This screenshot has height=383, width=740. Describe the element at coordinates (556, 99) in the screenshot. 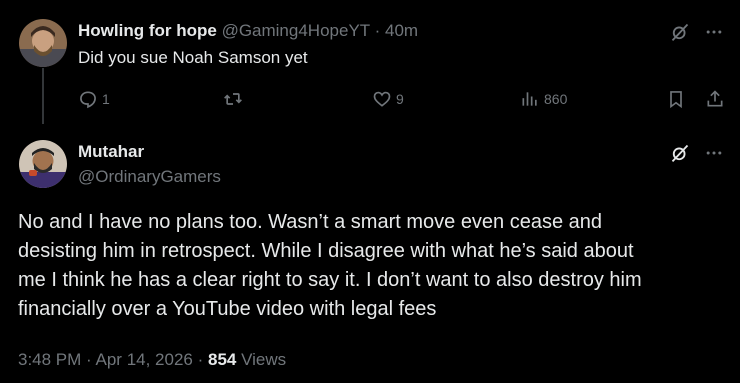

I see `views-count: 860` at that location.